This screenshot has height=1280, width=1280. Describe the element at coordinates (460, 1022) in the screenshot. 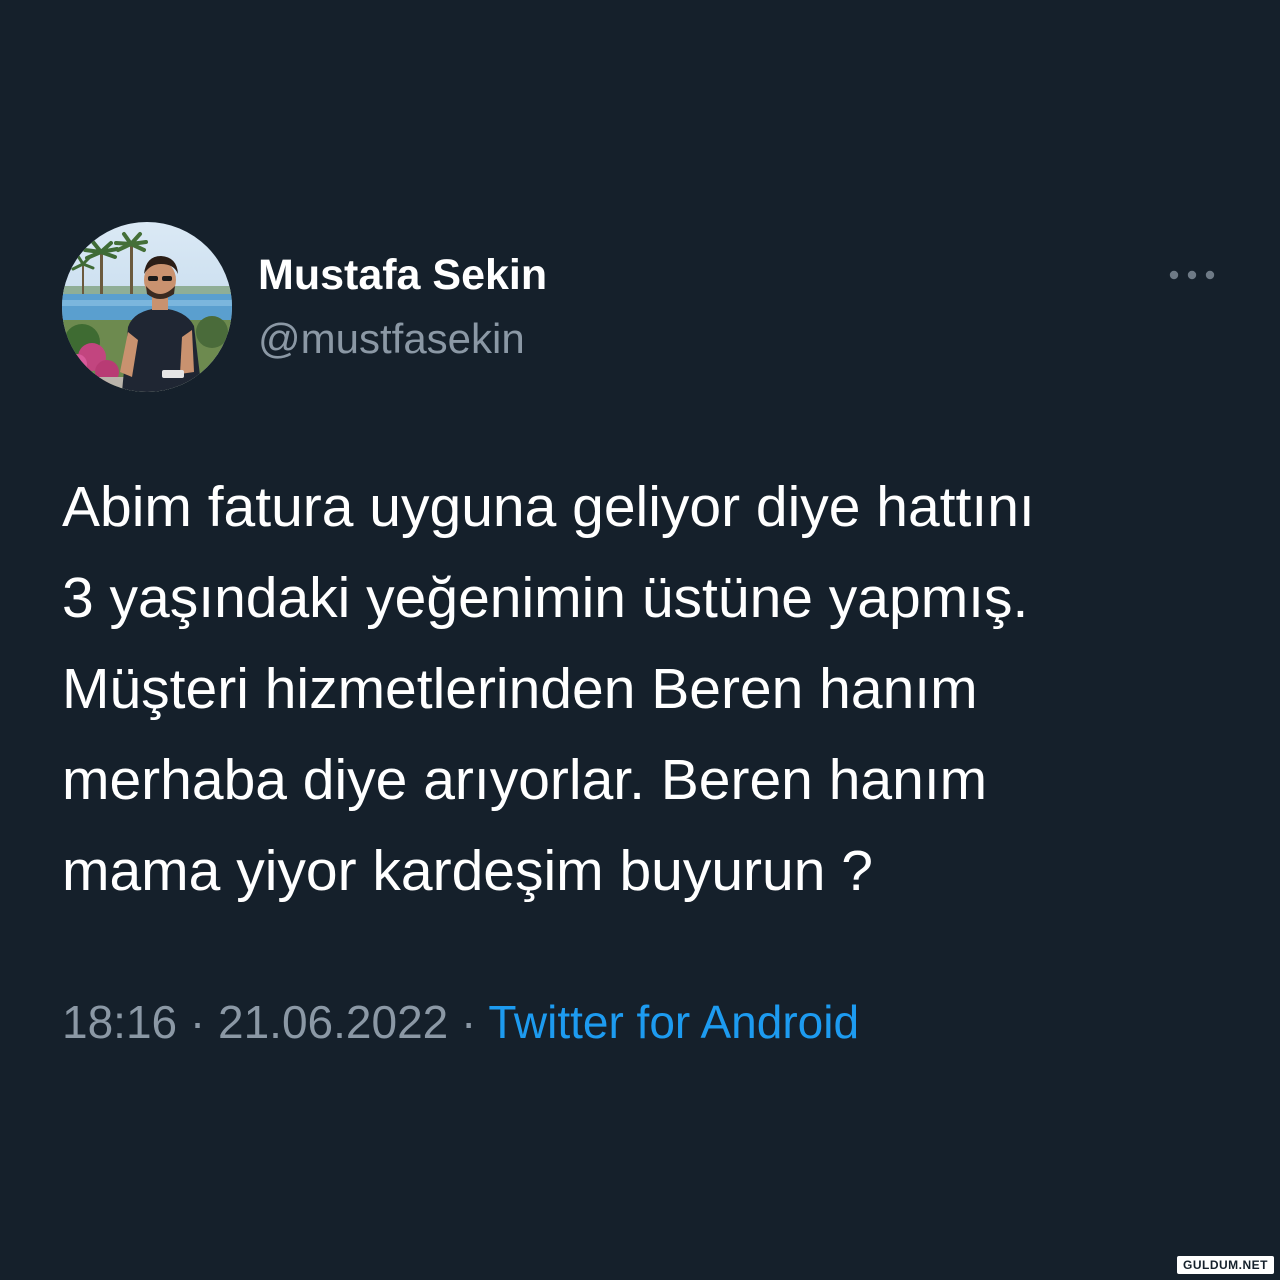

I see `tweet-meta: 18:16 · 21.06.2022 · Twitter for Android` at that location.